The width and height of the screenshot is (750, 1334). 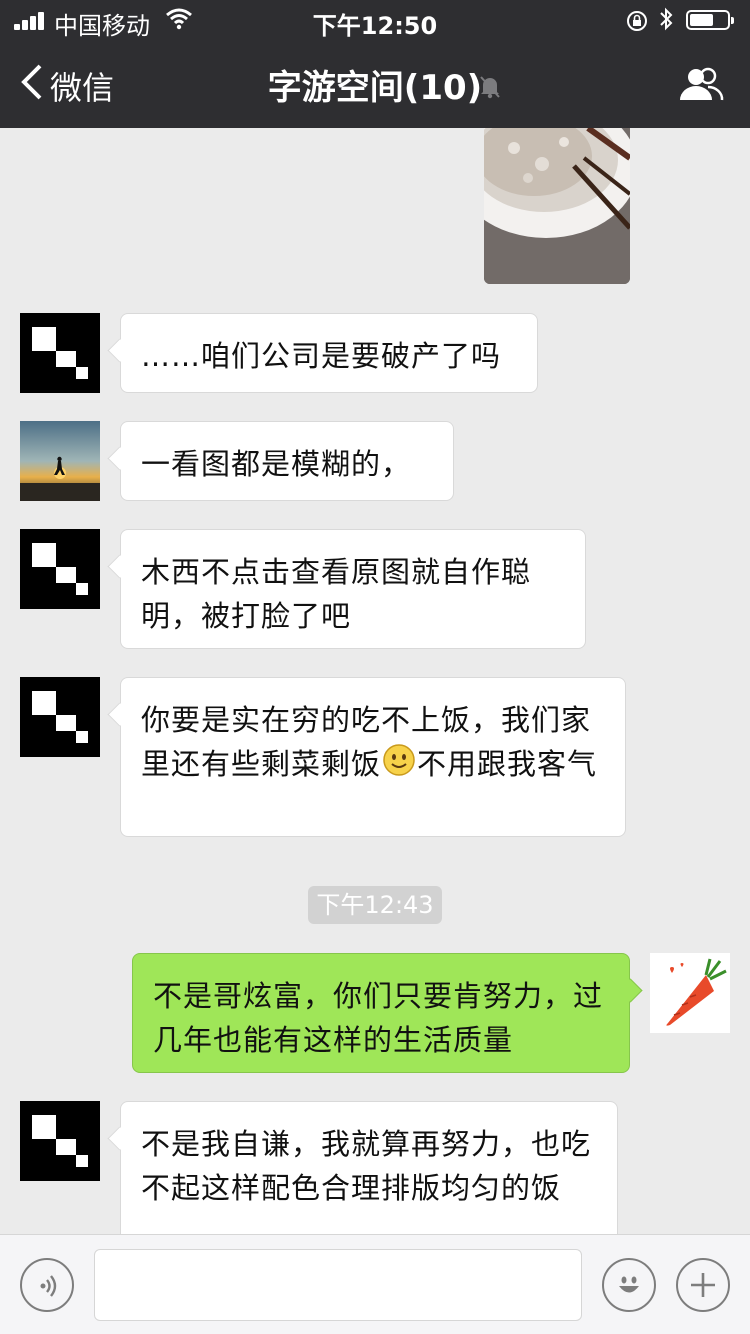 I want to click on message-bubble: 你要是实在穷的吃不上饭，我们家里还有些剩菜剩饭 不用跟我客气, so click(x=373, y=757).